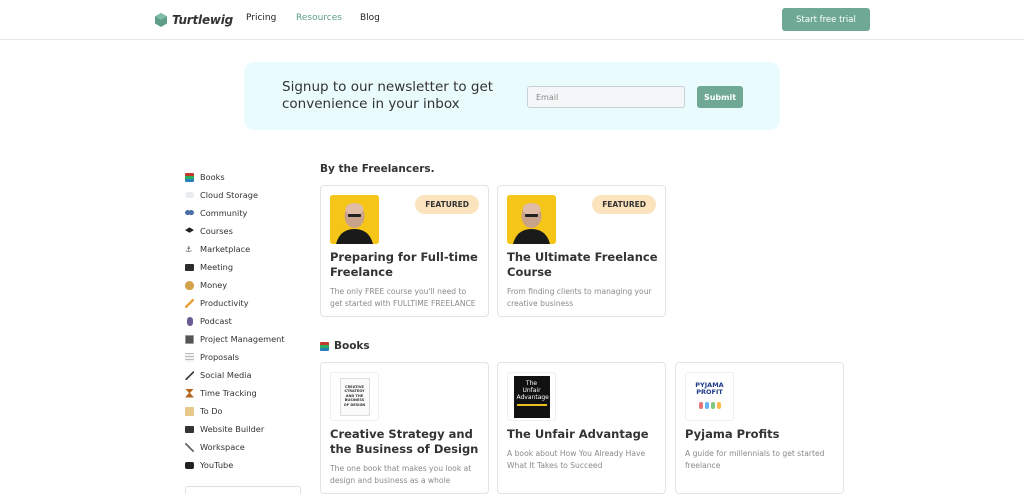 The width and height of the screenshot is (1024, 494). Describe the element at coordinates (531, 404) in the screenshot. I see `book-cover-stripe` at that location.